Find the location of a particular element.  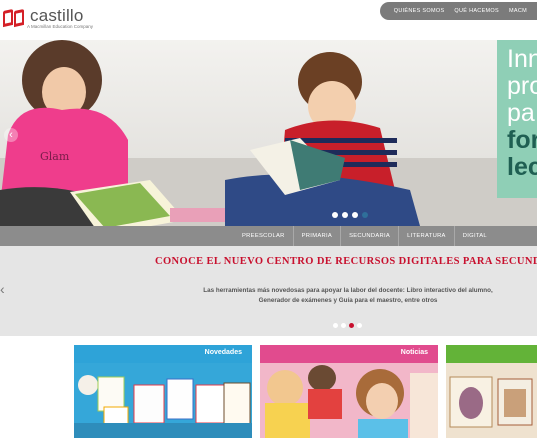

hero-prev-arrow-icon: ‹ is located at coordinates (11, 135).